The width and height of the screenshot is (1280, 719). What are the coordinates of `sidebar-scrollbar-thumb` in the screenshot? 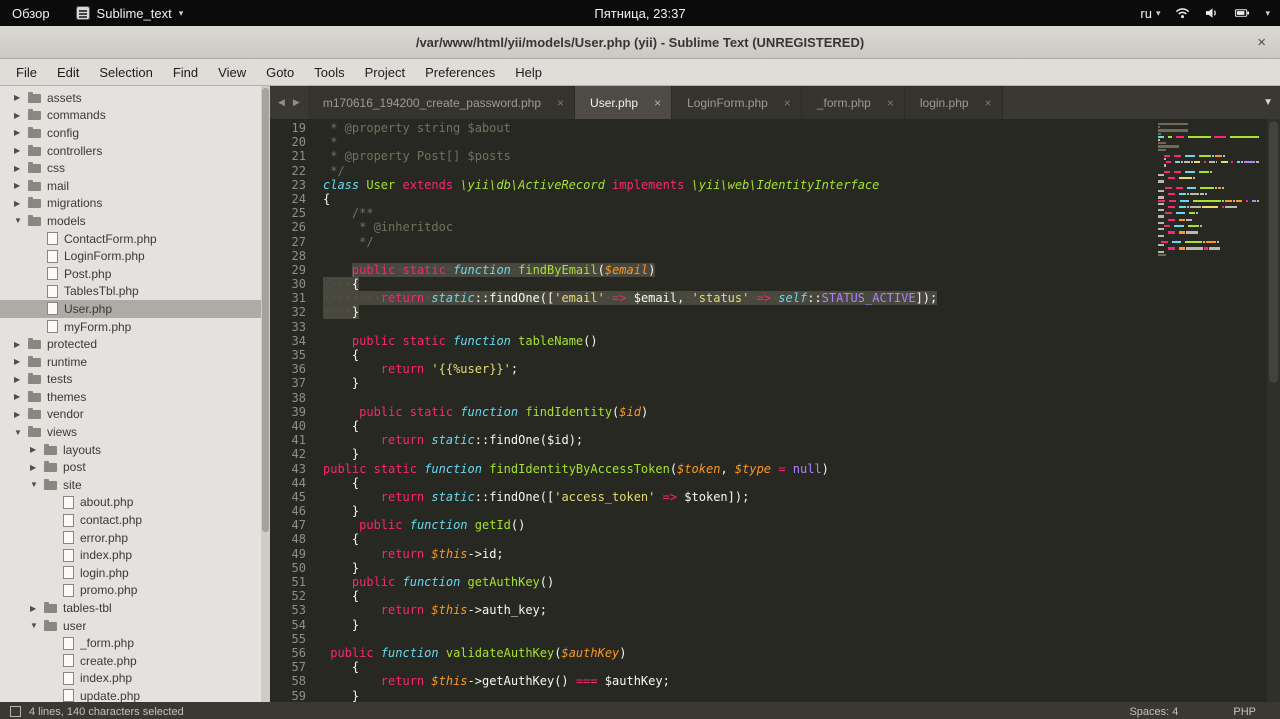 It's located at (265, 310).